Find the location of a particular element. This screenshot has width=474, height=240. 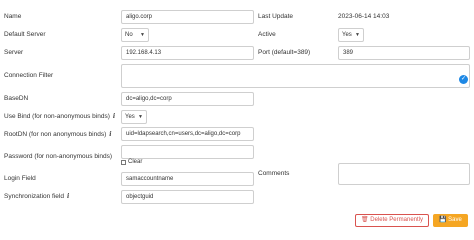

default-server-label: Default Server is located at coordinates (25, 34).